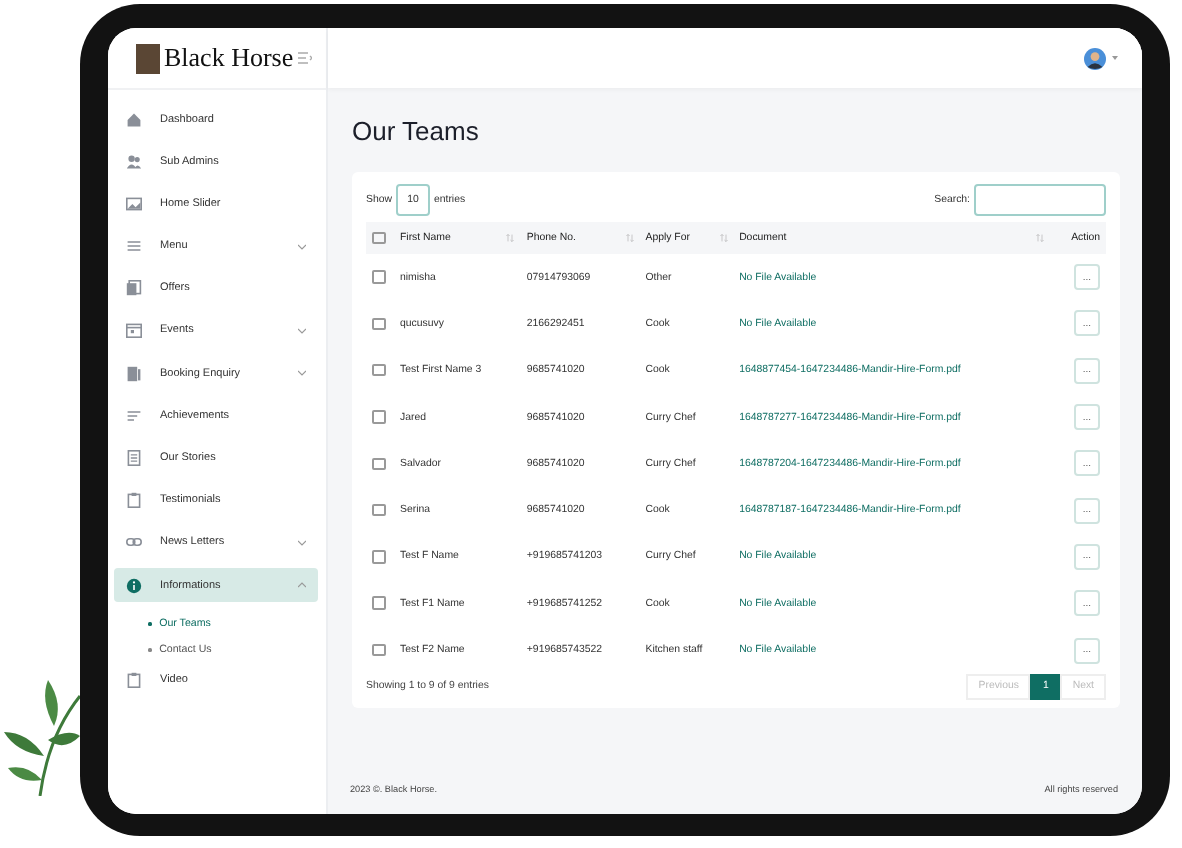 The image size is (1182, 848). What do you see at coordinates (305, 58) in the screenshot?
I see `menu-icon` at bounding box center [305, 58].